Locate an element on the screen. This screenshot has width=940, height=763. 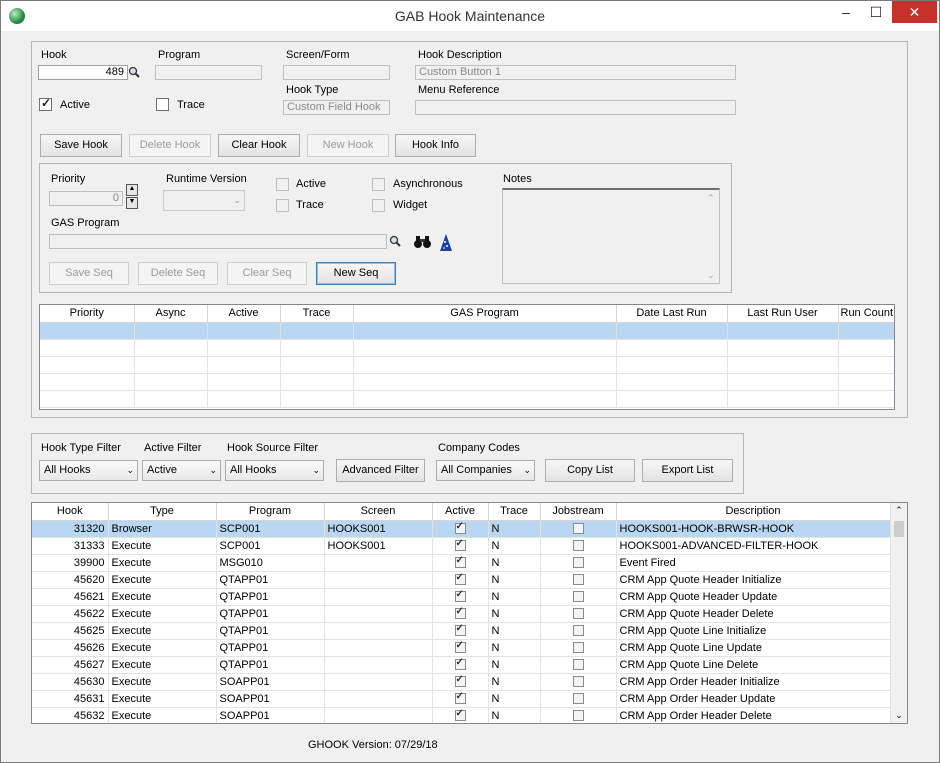
hook-list-column-header: Active is located at coordinates (460, 512).